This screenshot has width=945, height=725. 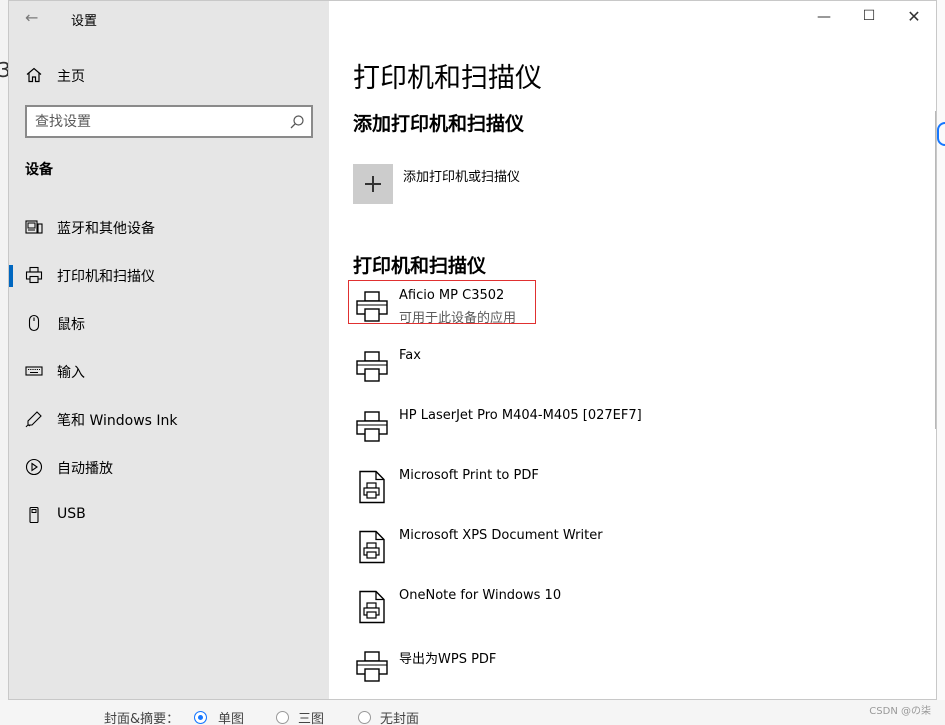 I want to click on background-app-bottom-strip: 封面&摘要： 单图 三图 无封面, so click(x=472, y=712).